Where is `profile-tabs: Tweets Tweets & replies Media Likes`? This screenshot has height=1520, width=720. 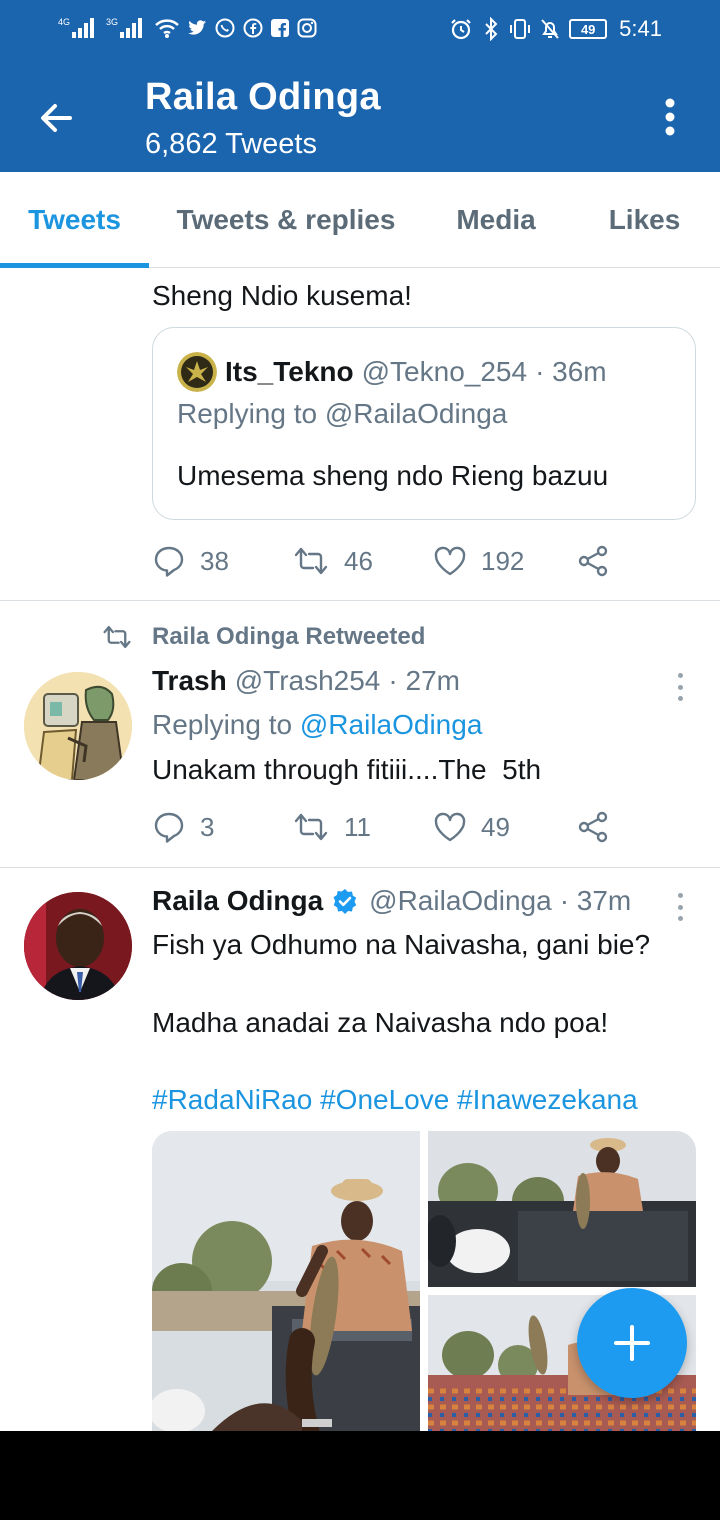 profile-tabs: Tweets Tweets & replies Media Likes is located at coordinates (360, 220).